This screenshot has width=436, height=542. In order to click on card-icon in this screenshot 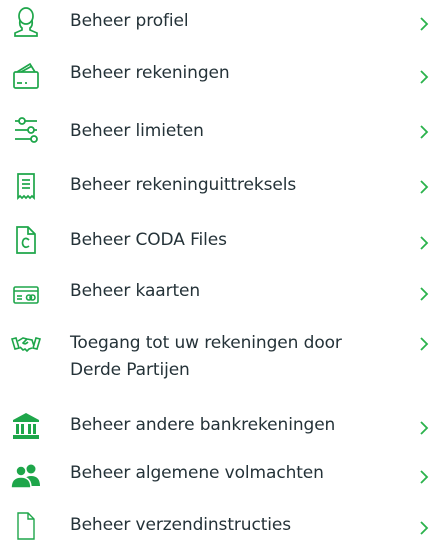, I will do `click(26, 294)`.